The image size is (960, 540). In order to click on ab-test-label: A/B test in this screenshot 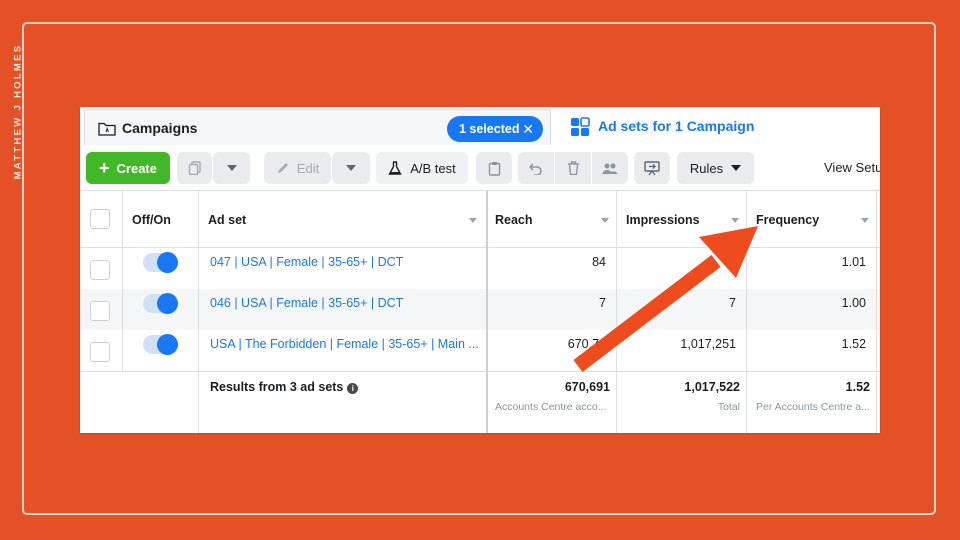, I will do `click(433, 168)`.